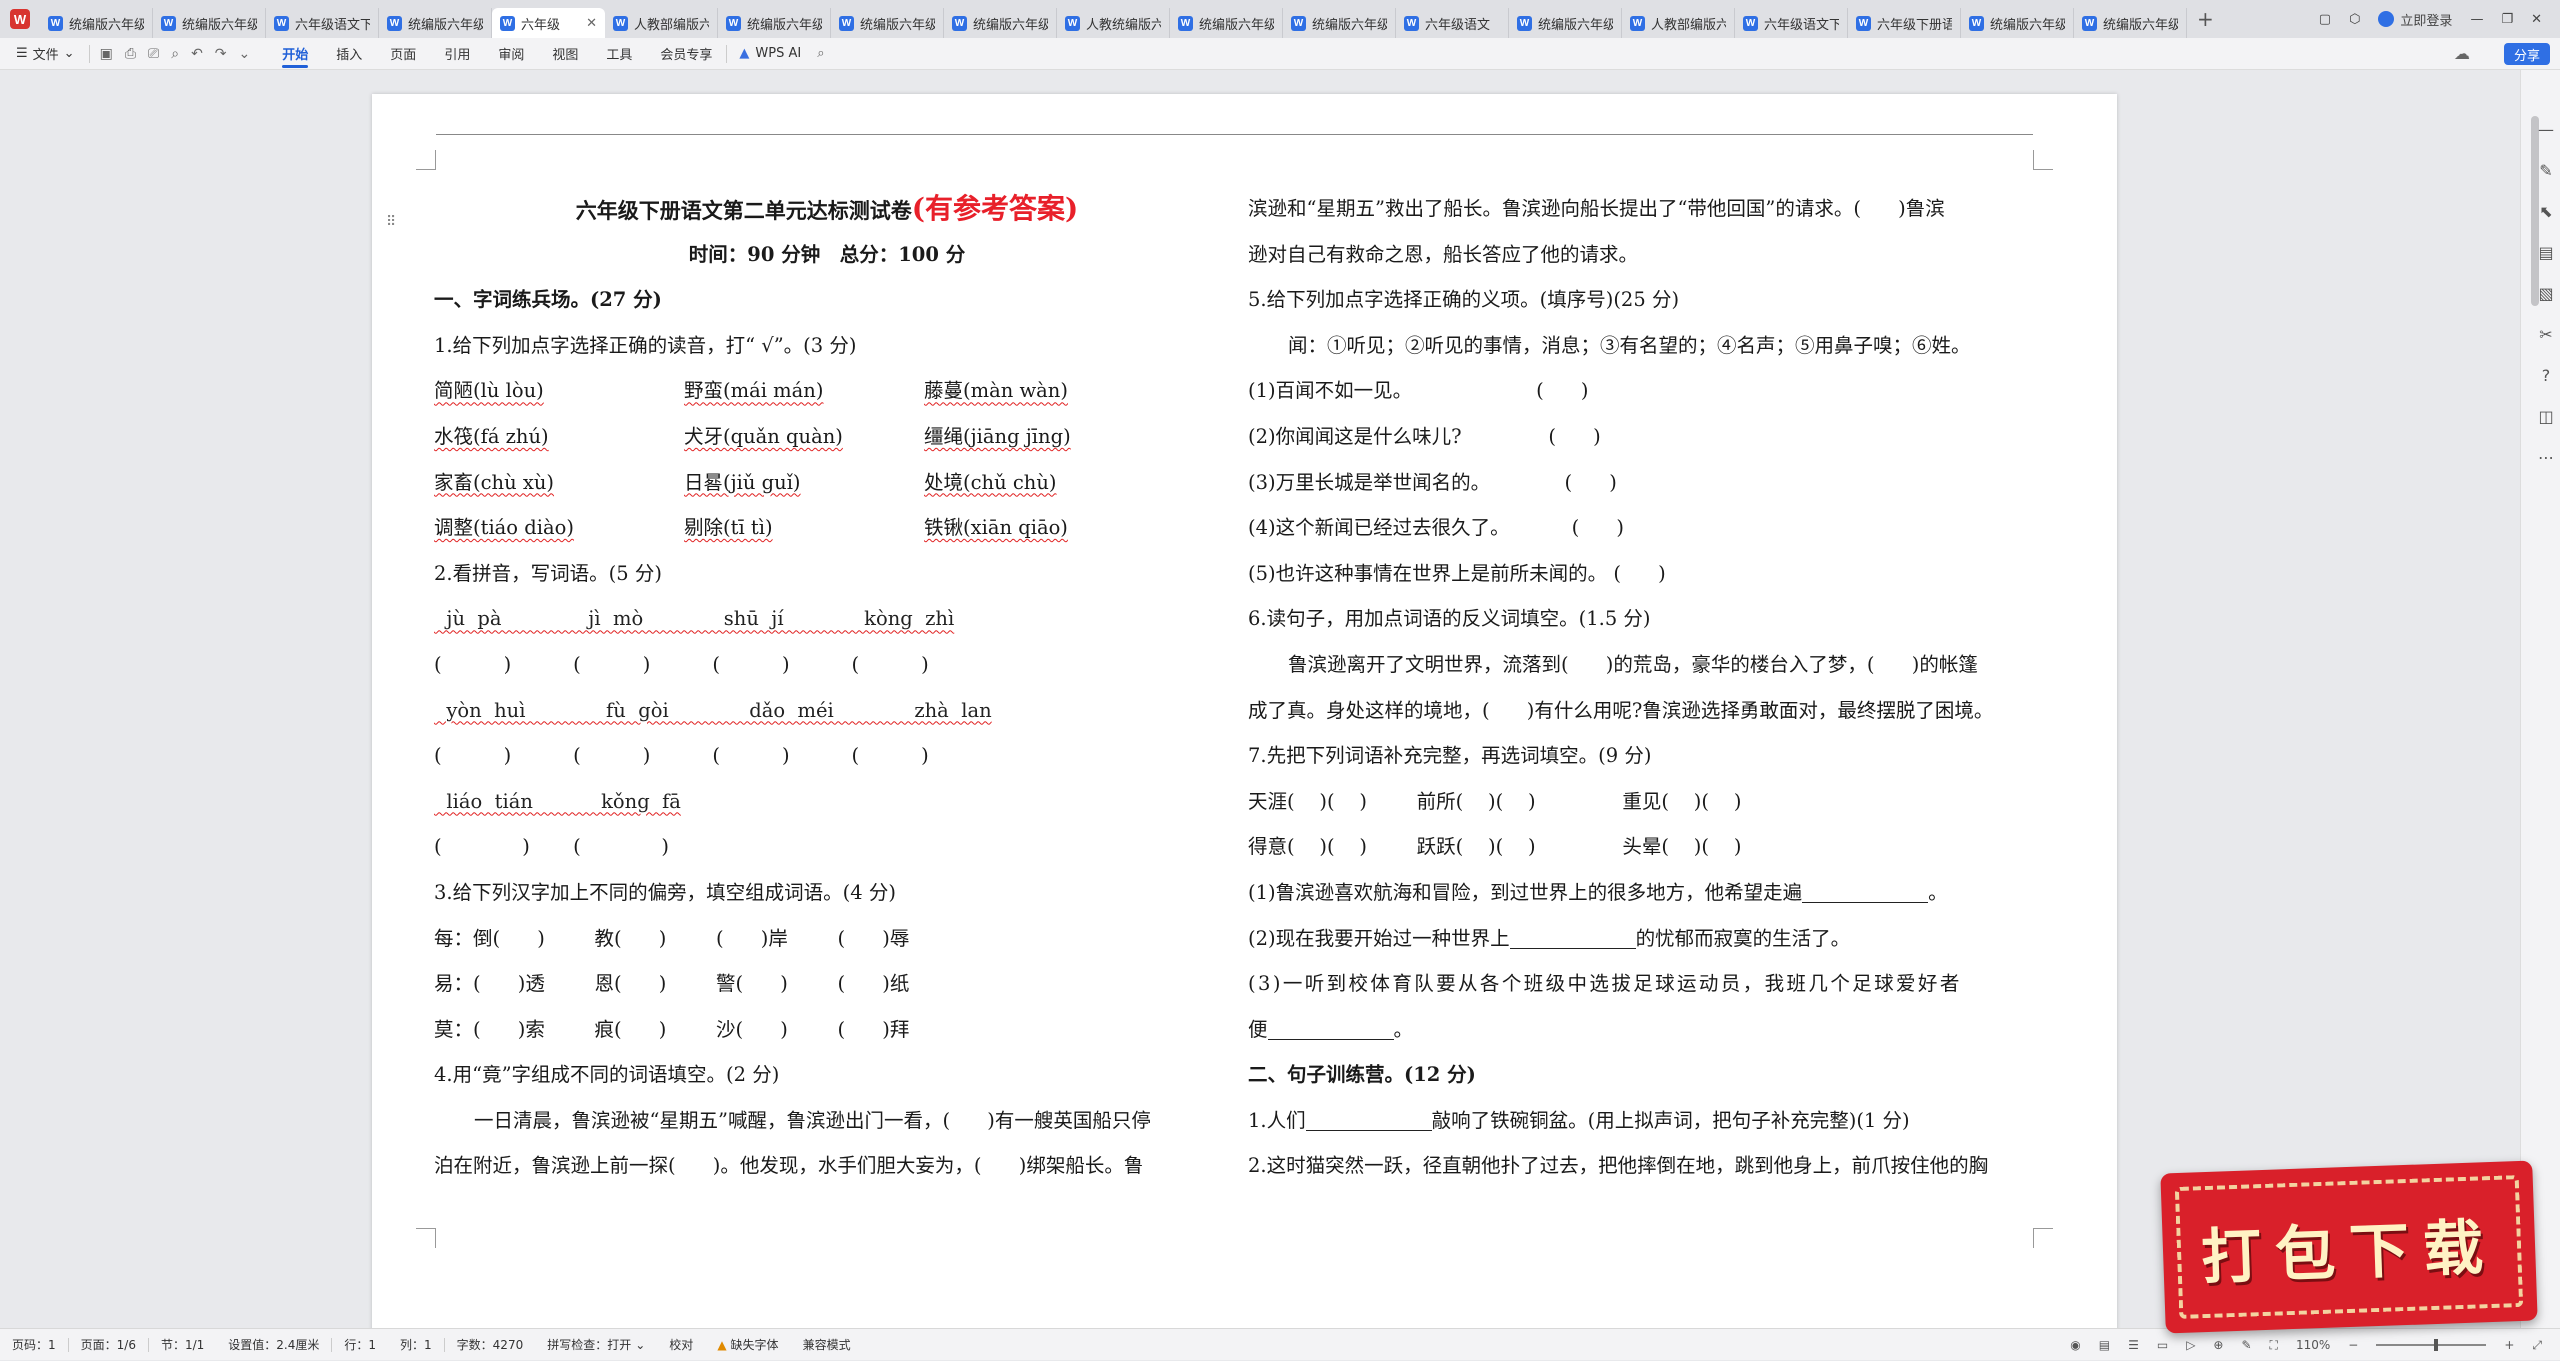 Image resolution: width=2560 pixels, height=1361 pixels. What do you see at coordinates (2436, 1345) in the screenshot?
I see `zoom-slider-thumb` at bounding box center [2436, 1345].